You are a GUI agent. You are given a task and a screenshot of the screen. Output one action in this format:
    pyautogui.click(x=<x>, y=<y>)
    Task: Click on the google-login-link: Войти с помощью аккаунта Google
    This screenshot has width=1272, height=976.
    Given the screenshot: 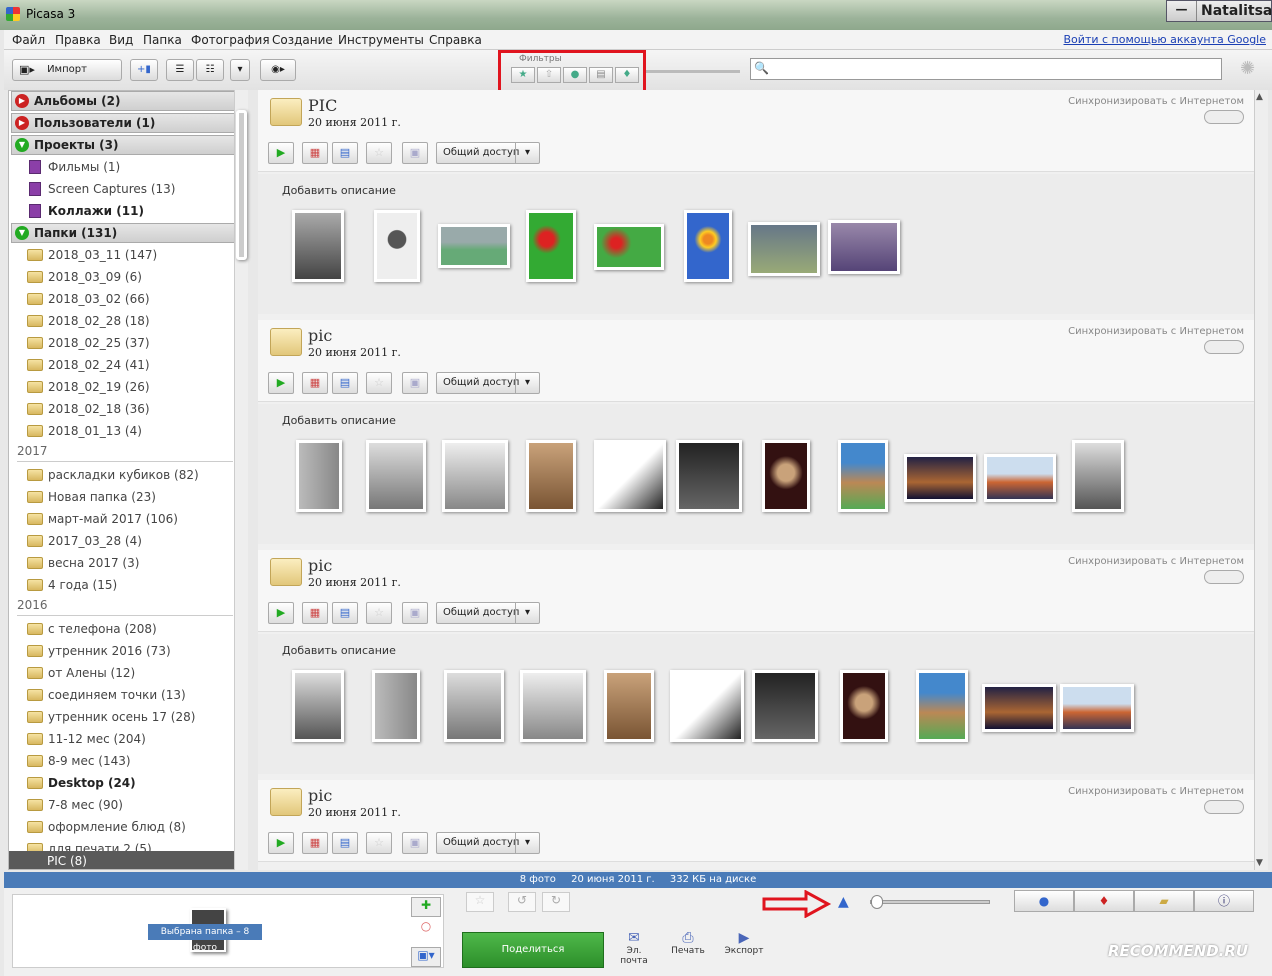 What is the action you would take?
    pyautogui.click(x=1165, y=39)
    